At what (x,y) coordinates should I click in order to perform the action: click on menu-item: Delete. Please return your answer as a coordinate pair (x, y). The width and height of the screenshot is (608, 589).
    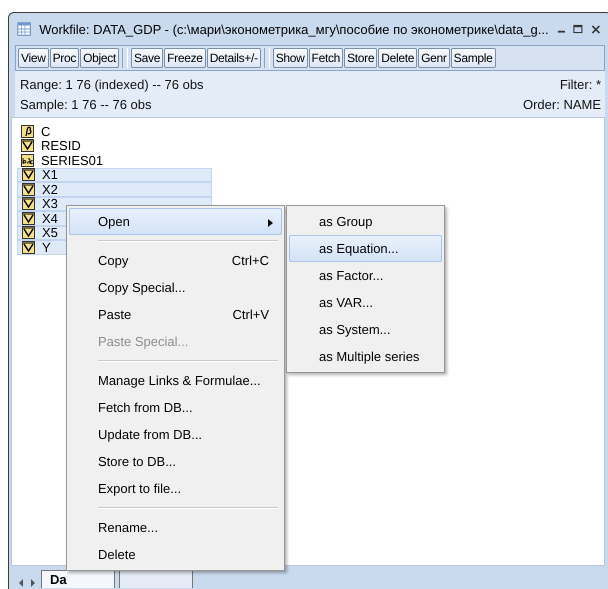
    Looking at the image, I should click on (175, 554).